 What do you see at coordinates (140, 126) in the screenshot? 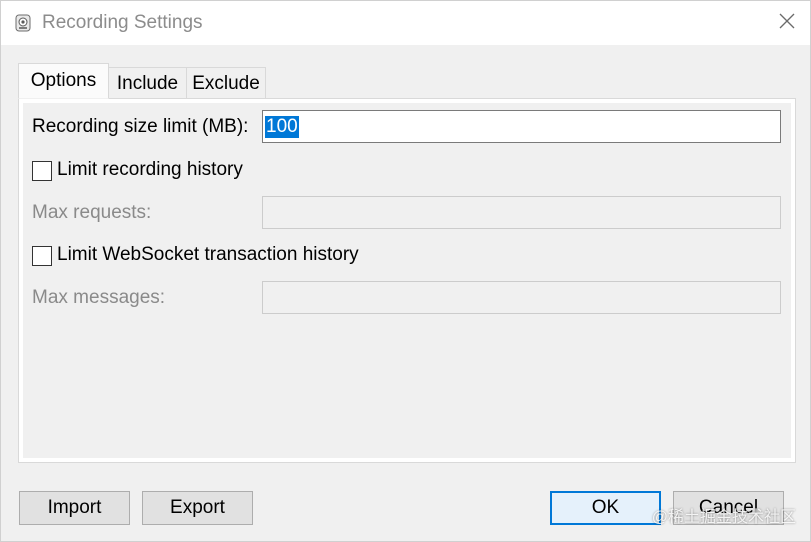
I see `size-limit-label: Recording size limit (MB):` at bounding box center [140, 126].